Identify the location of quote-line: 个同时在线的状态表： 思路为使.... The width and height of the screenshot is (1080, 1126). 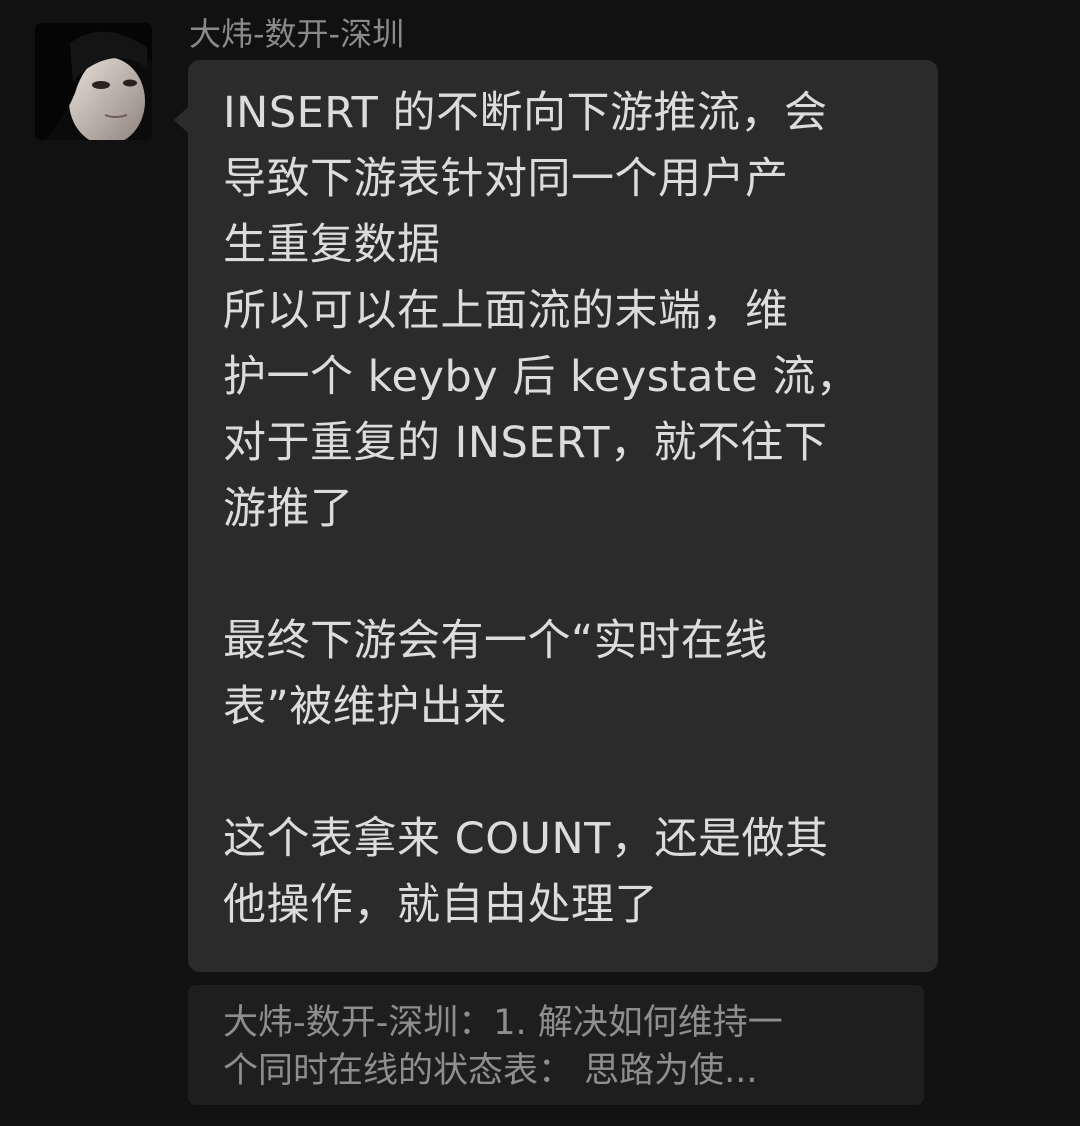
(490, 1071).